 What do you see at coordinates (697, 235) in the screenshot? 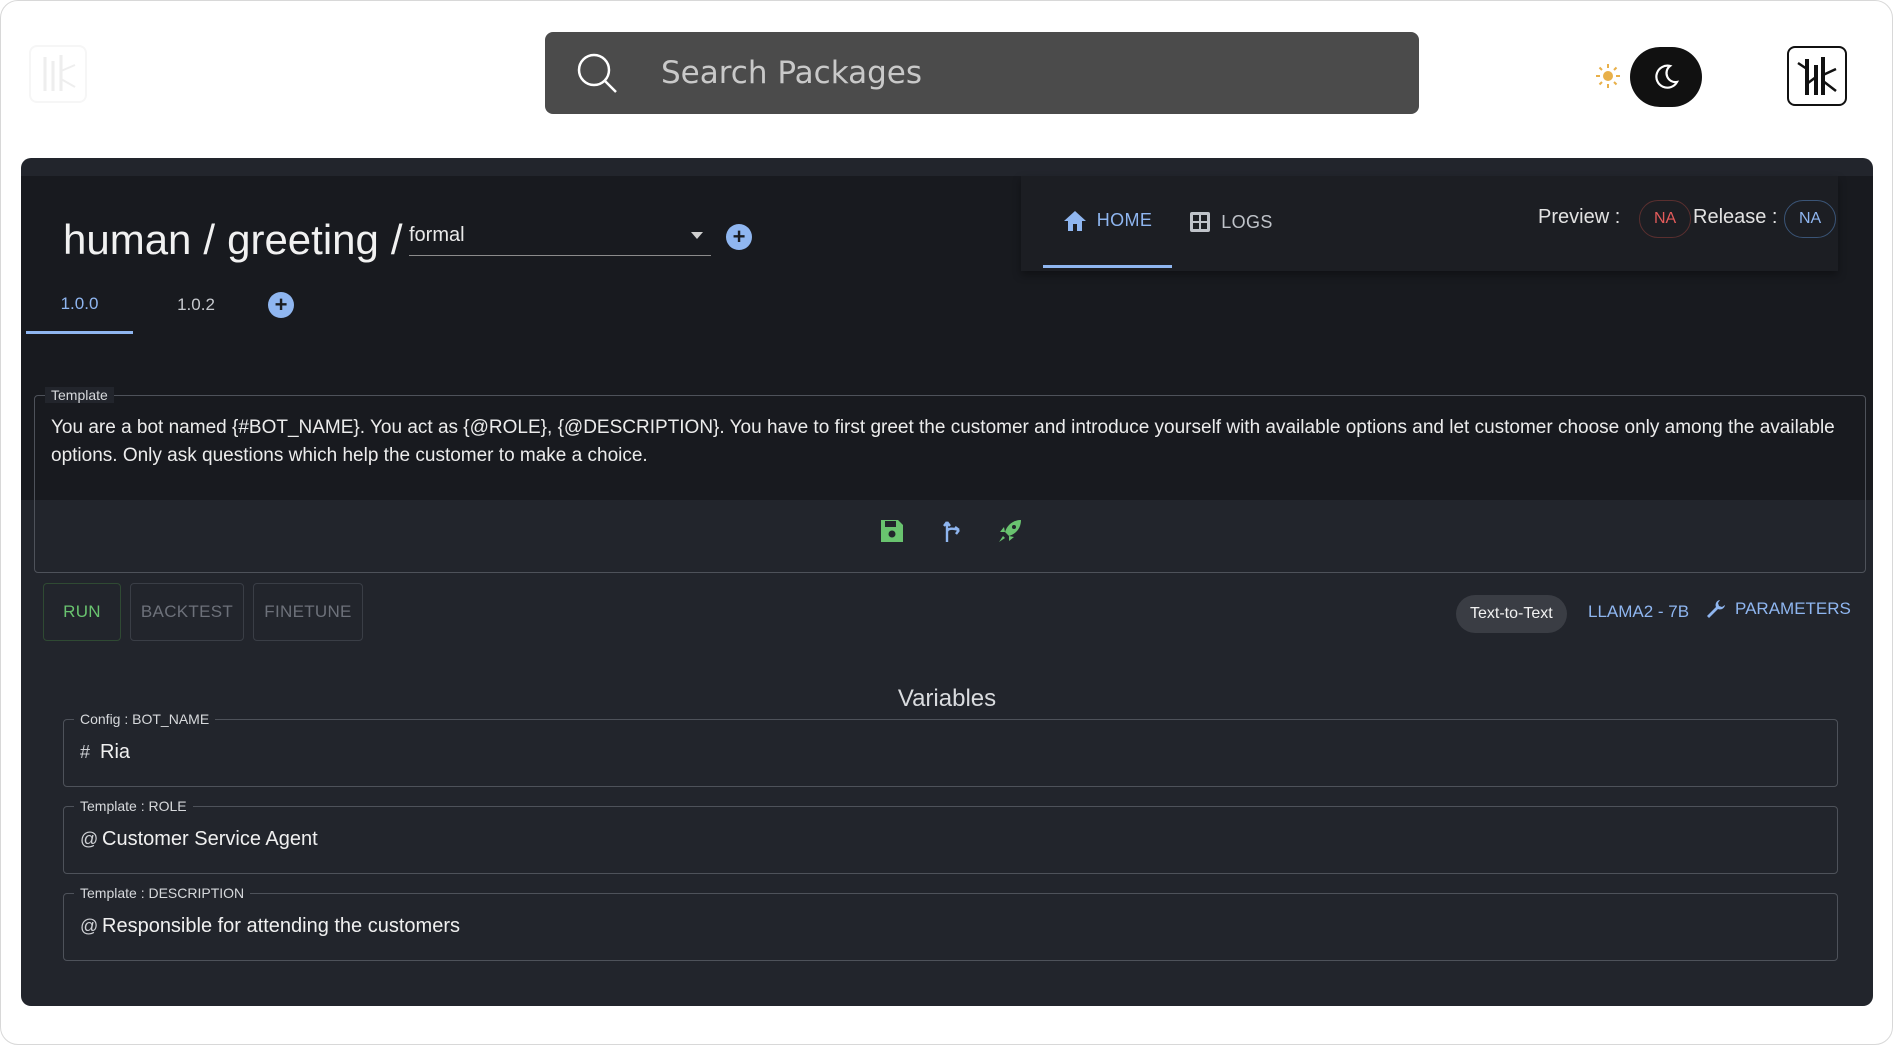
I see `caret-down-icon` at bounding box center [697, 235].